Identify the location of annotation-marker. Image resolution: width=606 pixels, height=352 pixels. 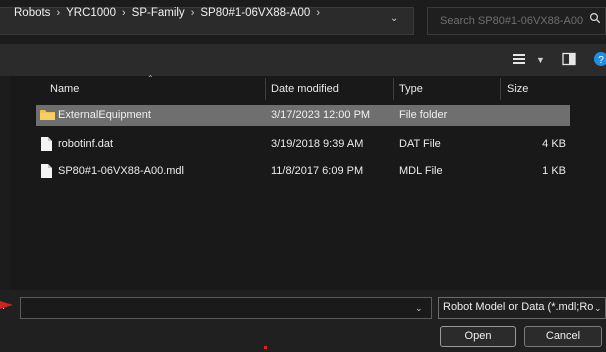
(265, 347).